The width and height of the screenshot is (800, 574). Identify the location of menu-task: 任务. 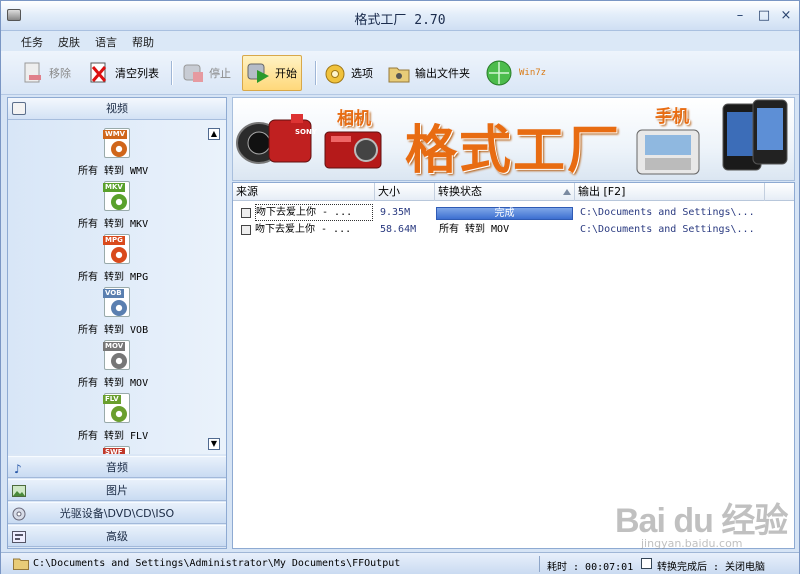
(32, 42).